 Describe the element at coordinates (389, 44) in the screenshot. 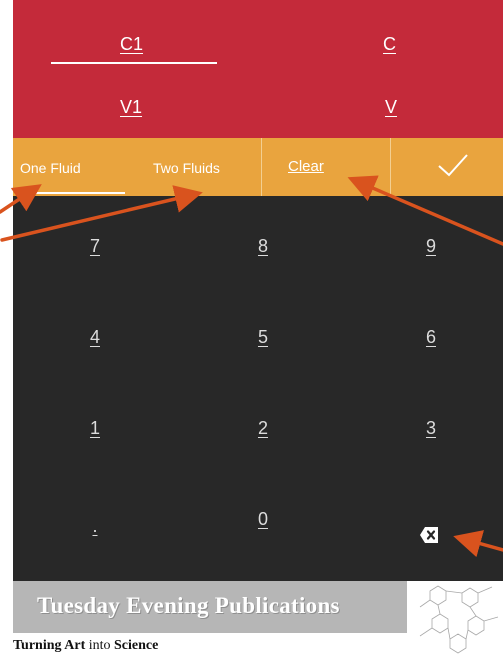

I see `c-field: C` at that location.